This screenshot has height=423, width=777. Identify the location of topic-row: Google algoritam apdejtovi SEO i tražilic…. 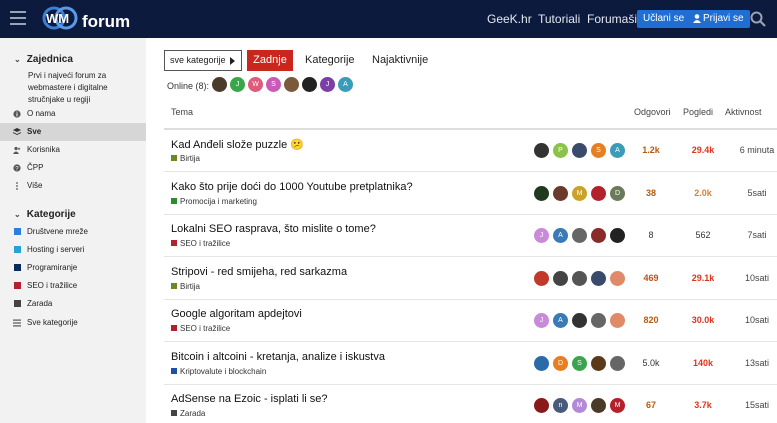
(470, 321).